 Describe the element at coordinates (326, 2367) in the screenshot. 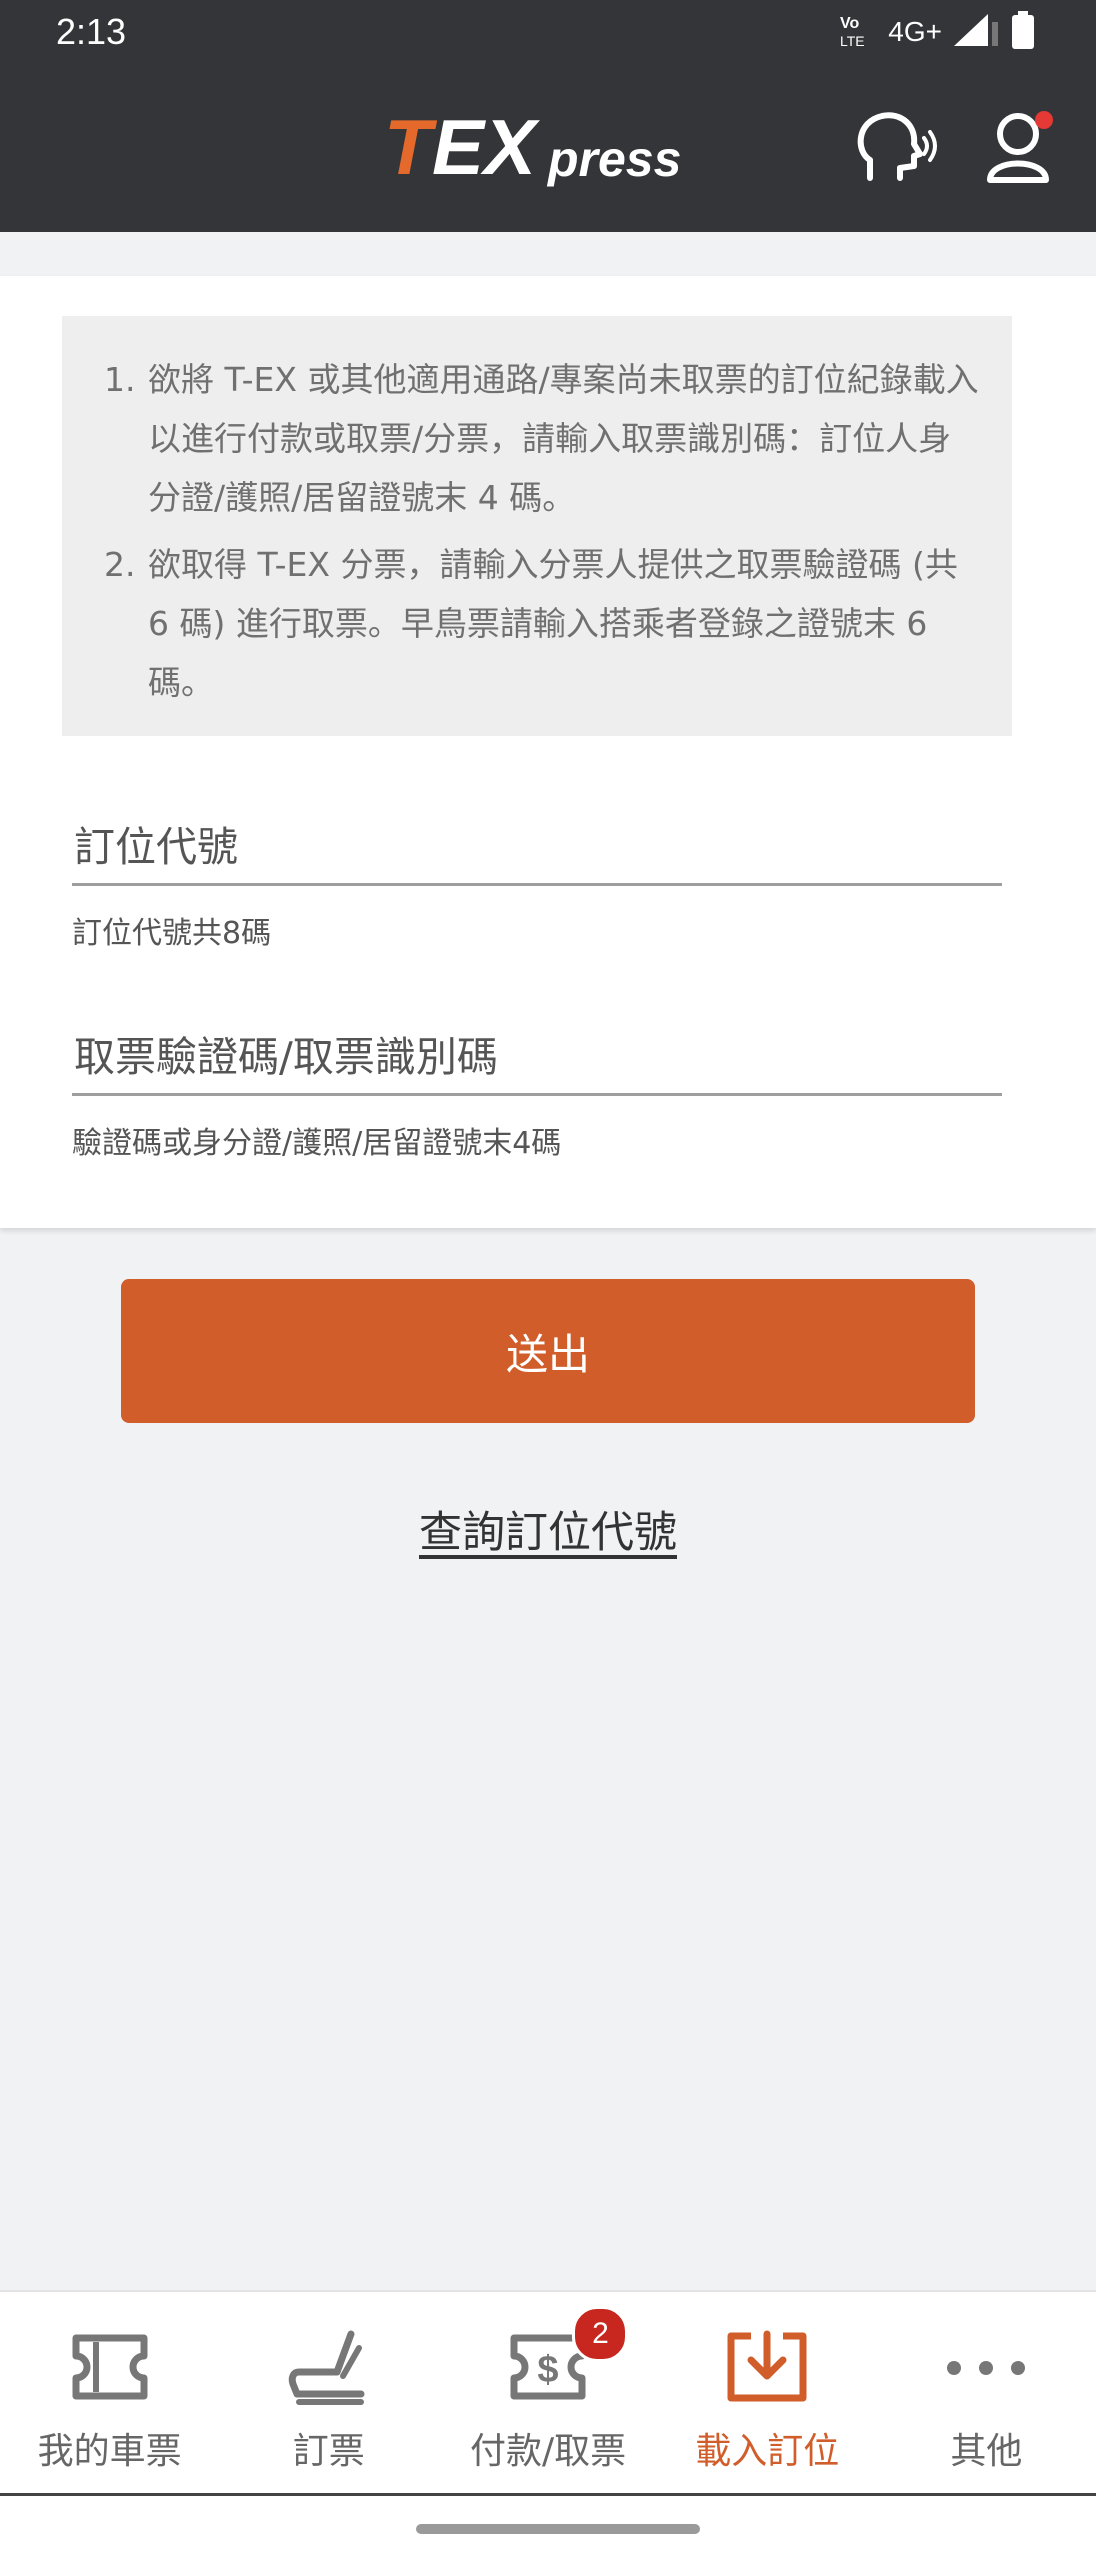

I see `seat-icon` at that location.